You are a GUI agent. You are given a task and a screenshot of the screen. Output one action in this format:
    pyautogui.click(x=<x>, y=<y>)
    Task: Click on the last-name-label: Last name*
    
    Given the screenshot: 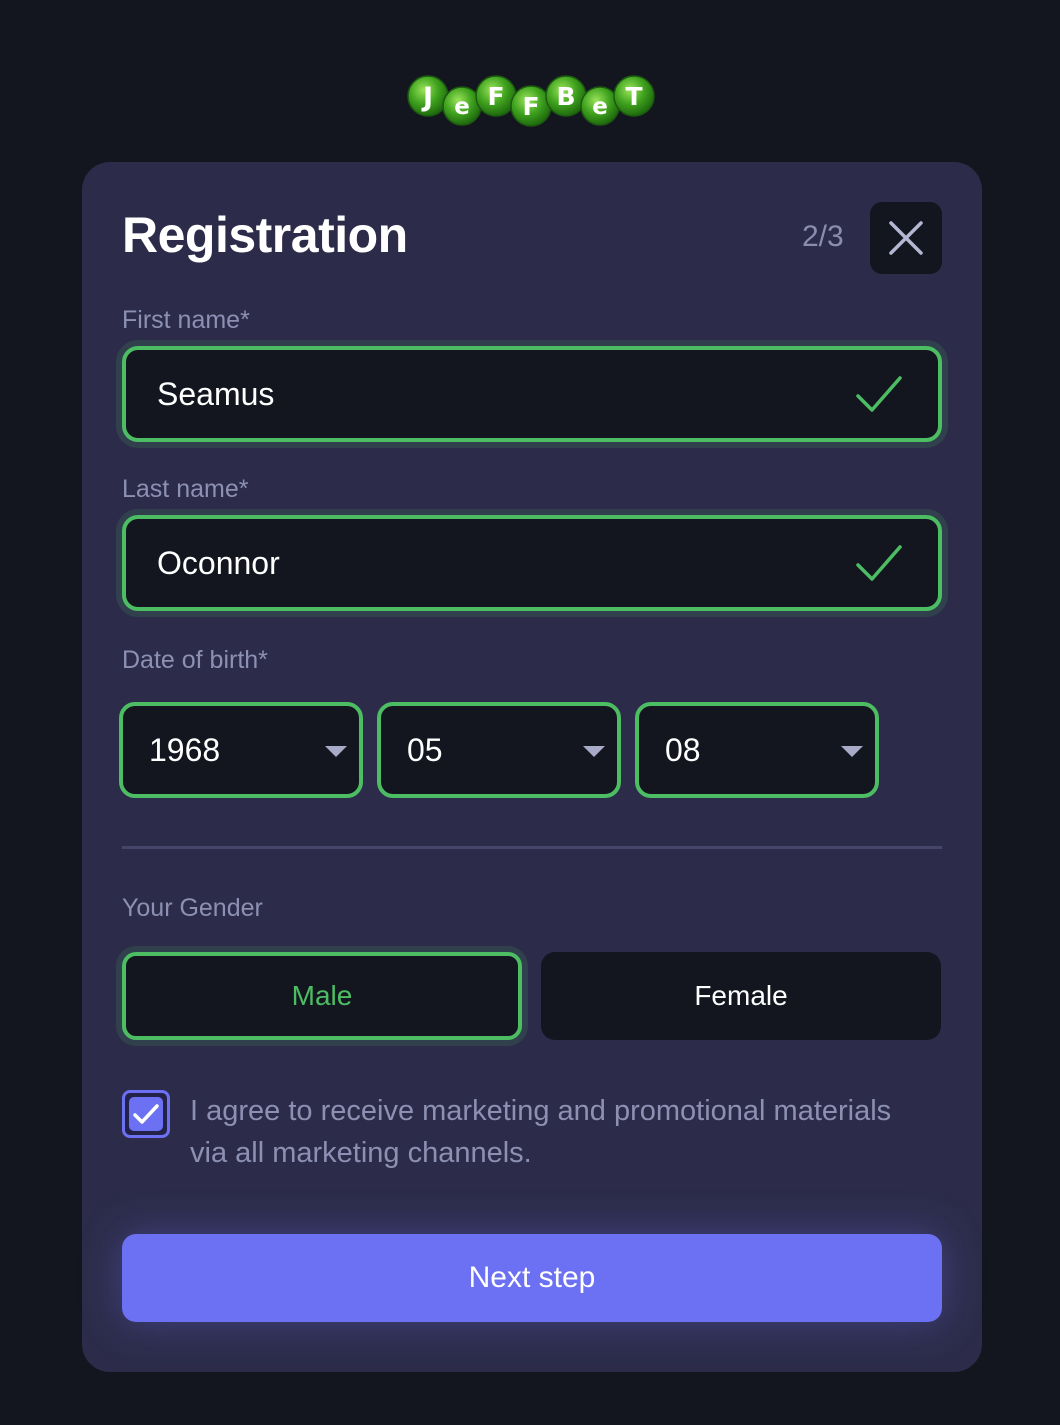 What is the action you would take?
    pyautogui.click(x=185, y=489)
    